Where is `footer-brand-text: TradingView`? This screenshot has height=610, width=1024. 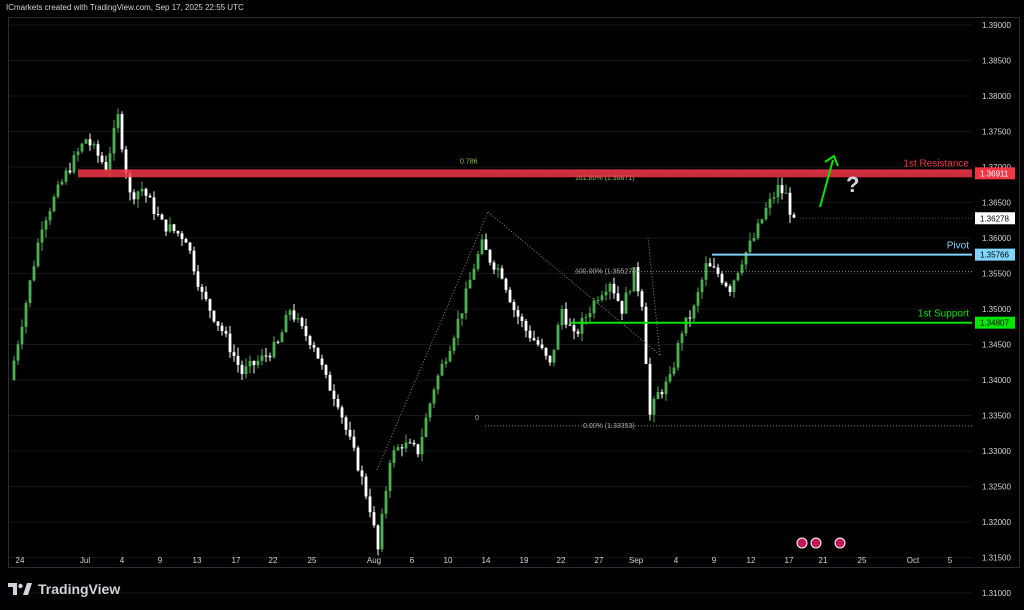 footer-brand-text: TradingView is located at coordinates (79, 589).